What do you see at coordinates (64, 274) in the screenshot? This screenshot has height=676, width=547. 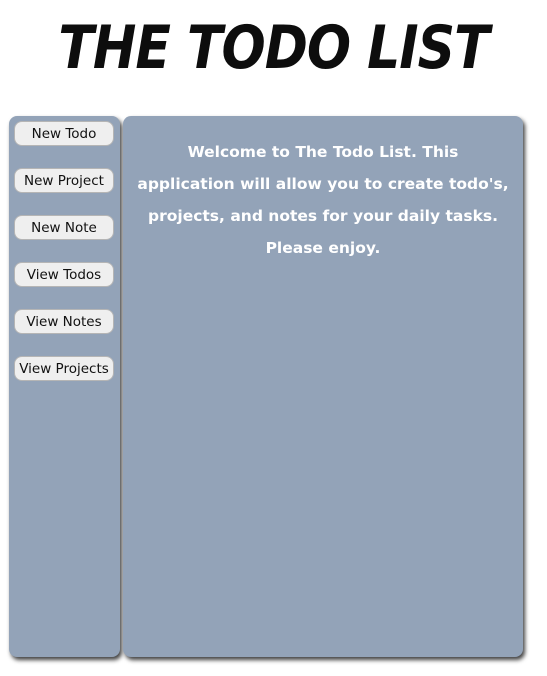 I see `view-todos-button: View Todos` at bounding box center [64, 274].